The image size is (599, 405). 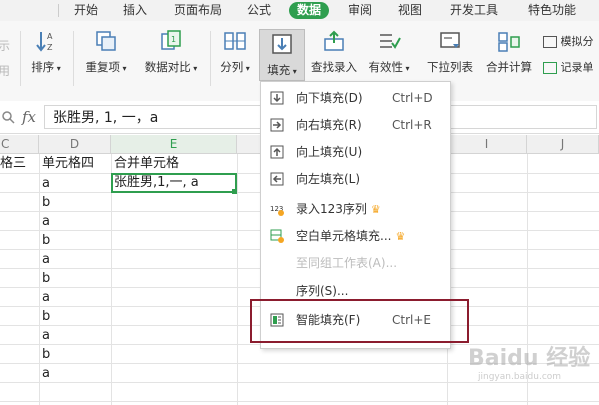 I want to click on svg-text: 1, so click(x=173, y=39).